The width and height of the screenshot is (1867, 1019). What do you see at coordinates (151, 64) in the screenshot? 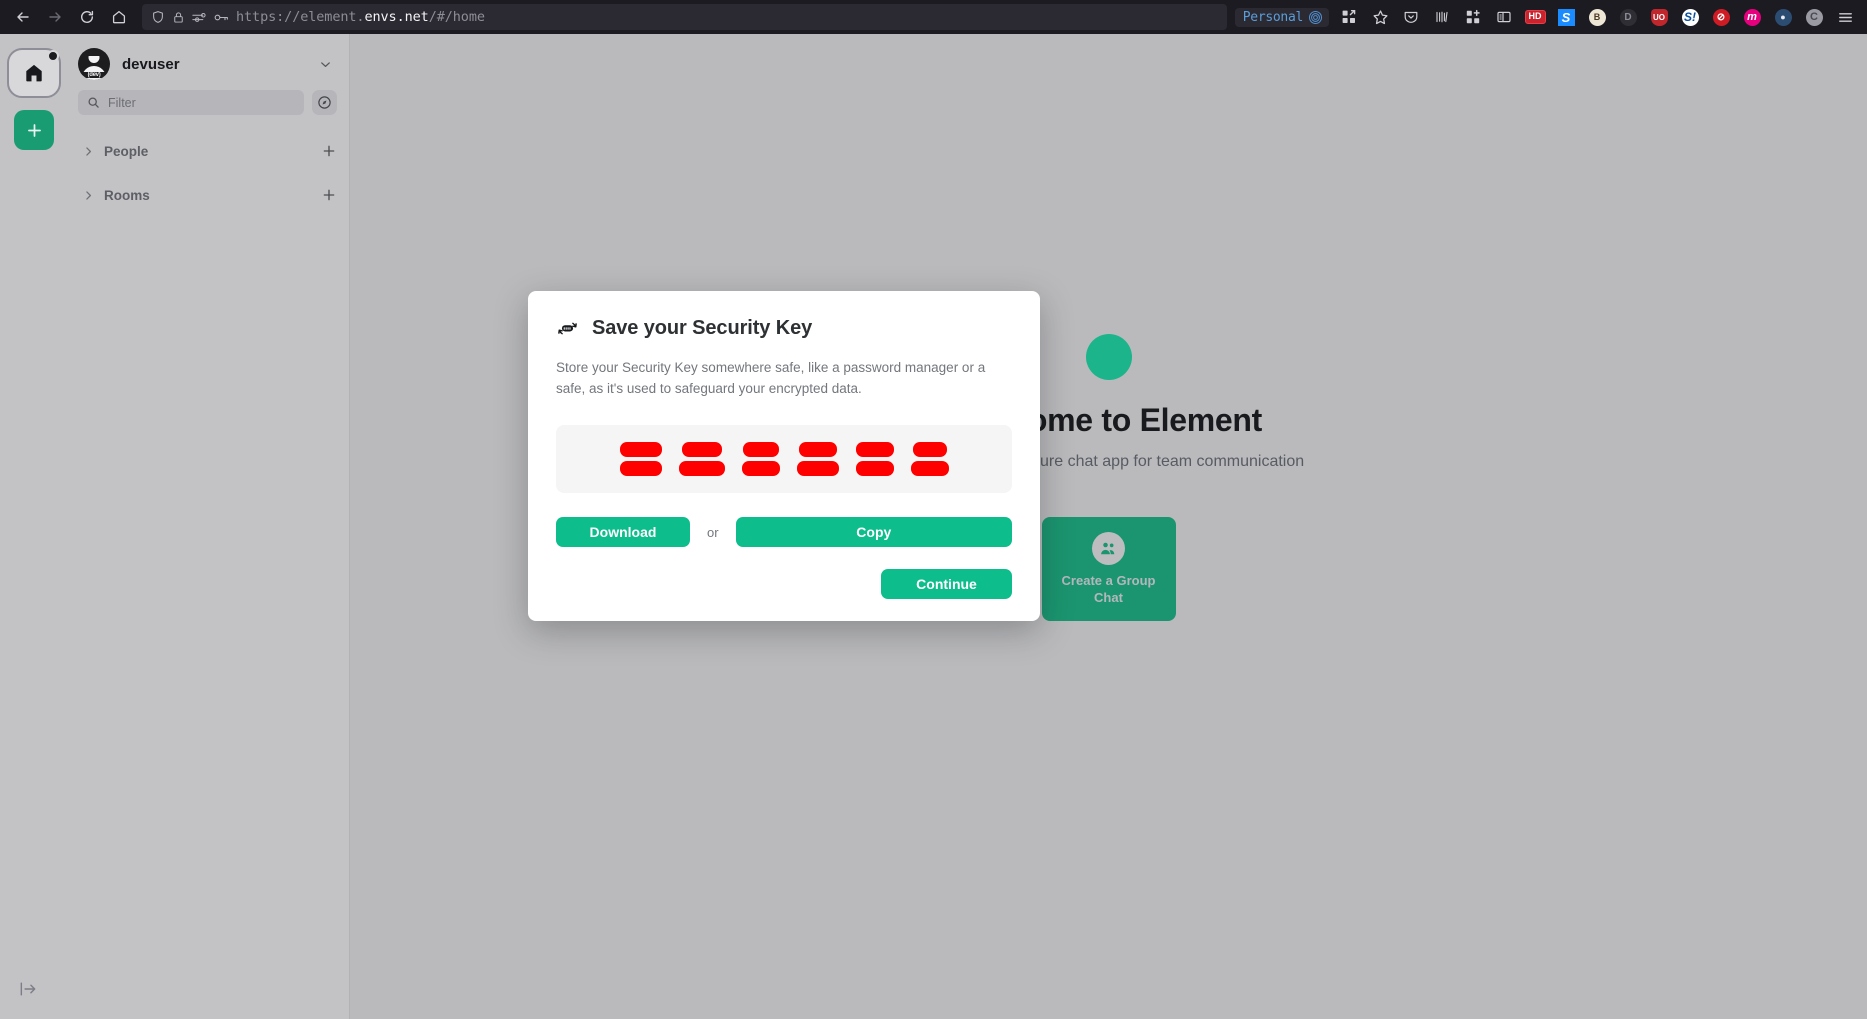
I see `user-name: devuser` at bounding box center [151, 64].